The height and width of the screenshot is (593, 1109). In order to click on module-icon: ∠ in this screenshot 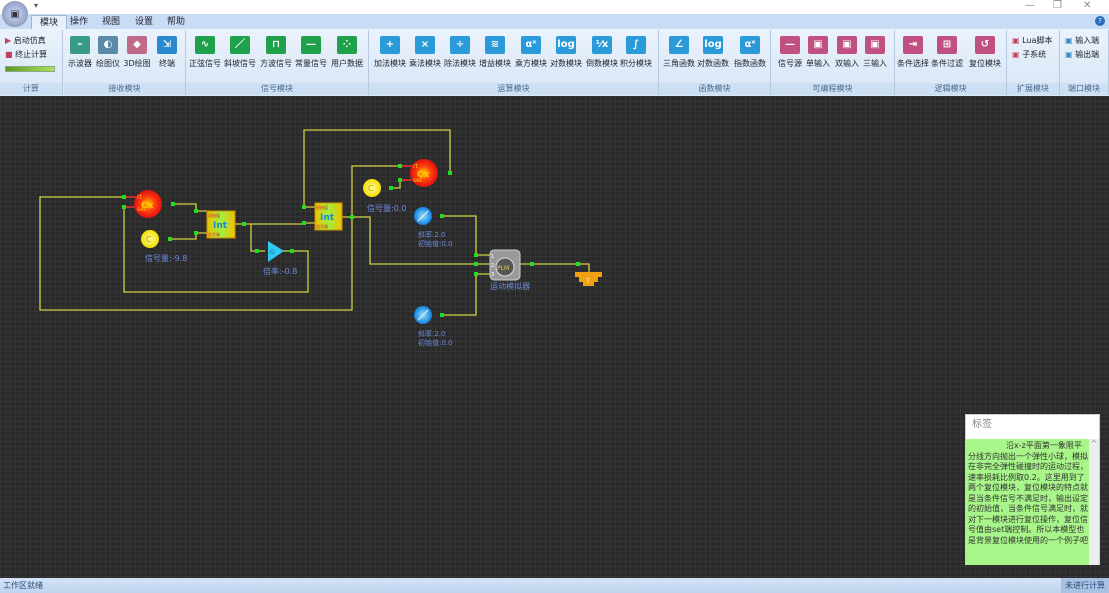, I will do `click(679, 45)`.